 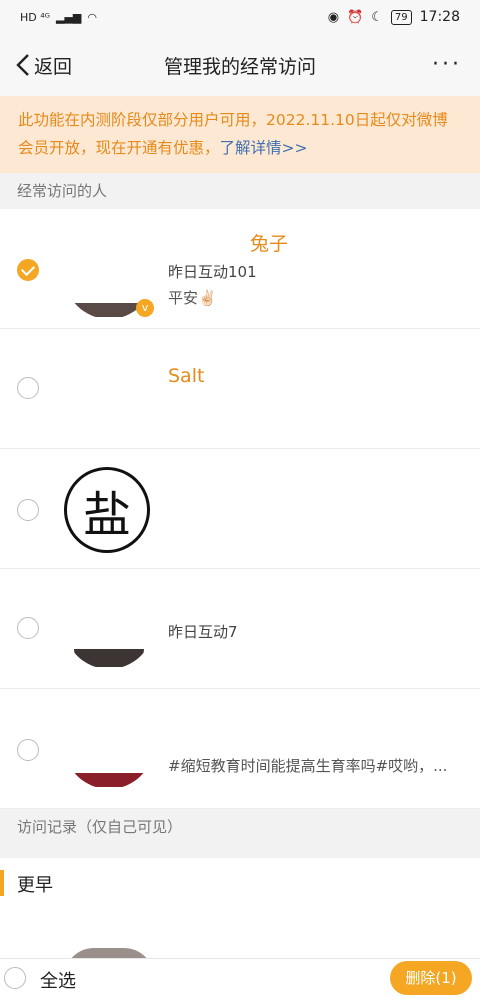 What do you see at coordinates (69, 17) in the screenshot?
I see `signal-icon: ▂▄▆` at bounding box center [69, 17].